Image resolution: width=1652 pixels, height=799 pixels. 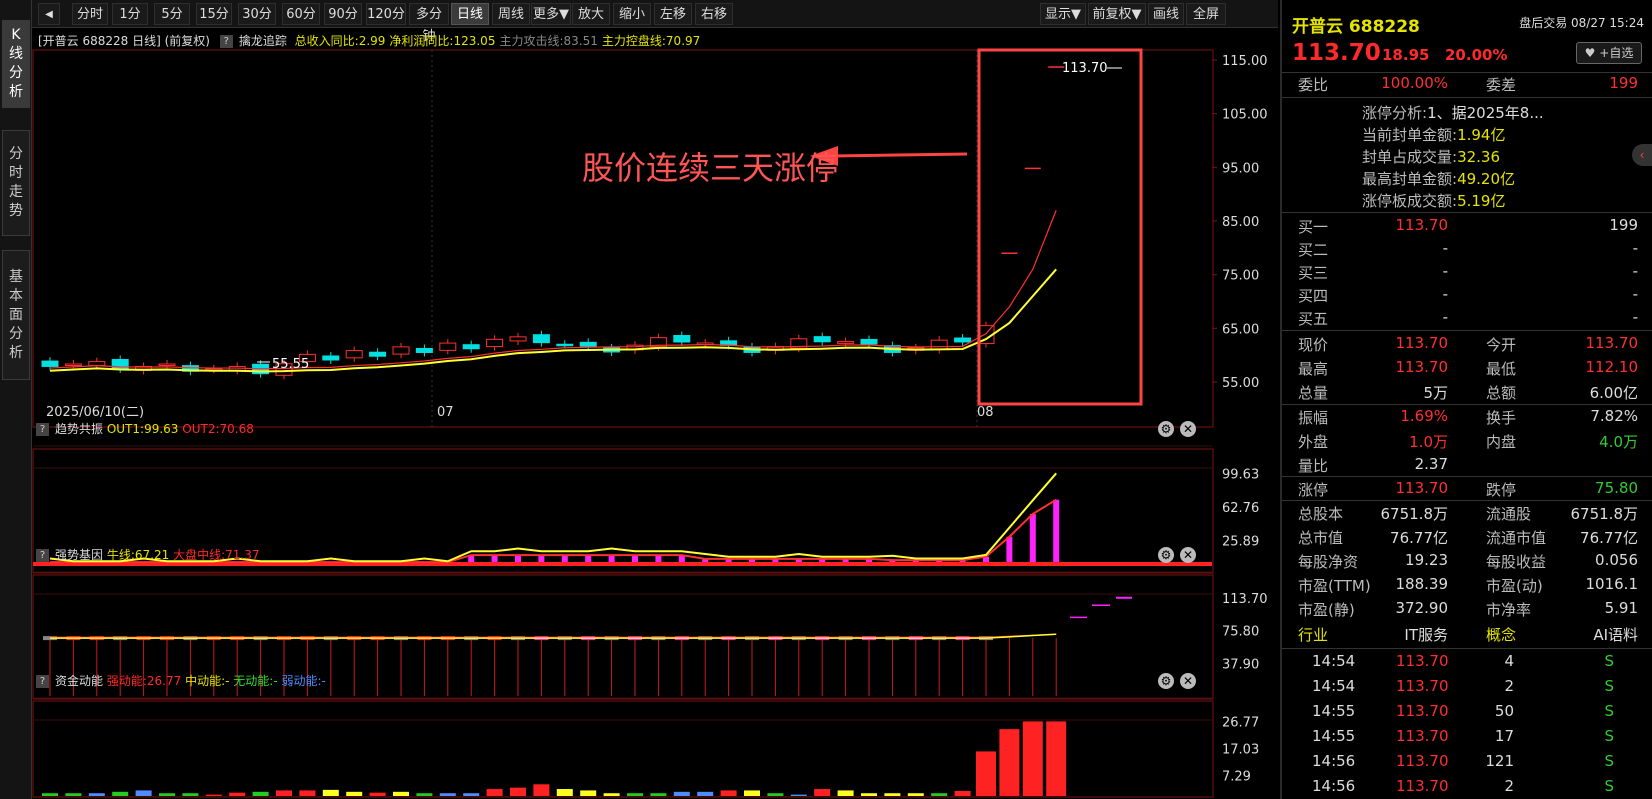 I want to click on panel3-name: 资金动能, so click(x=79, y=681).